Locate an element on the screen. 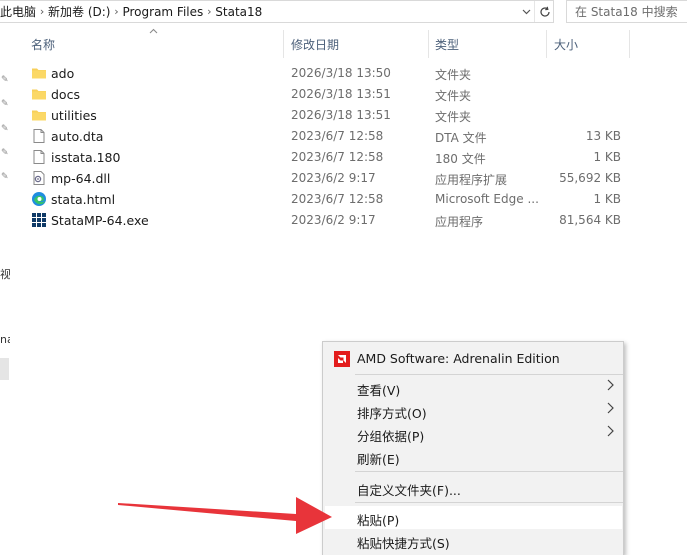 Image resolution: width=687 pixels, height=555 pixels. sort-ascending-icon is located at coordinates (153, 32).